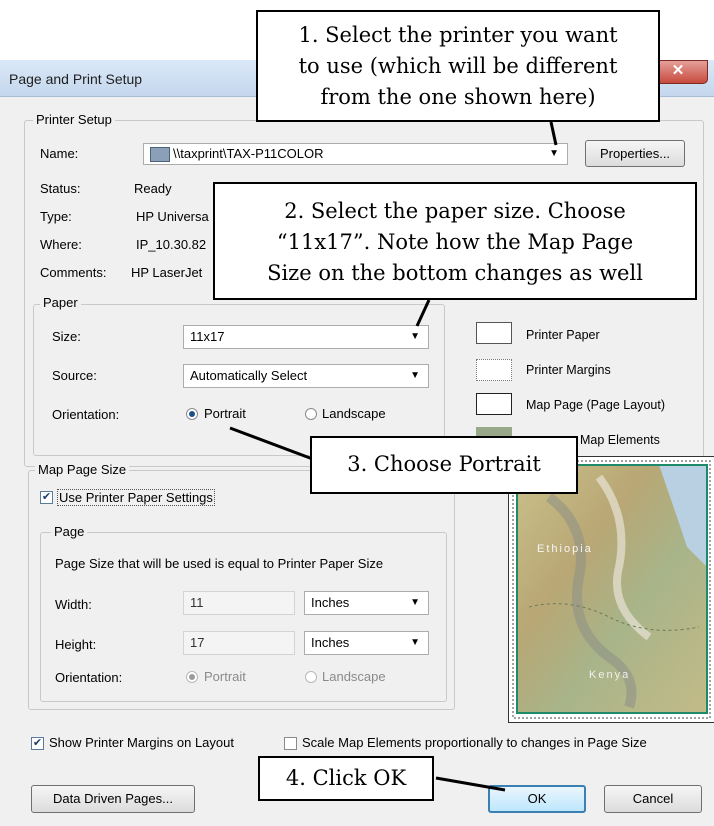 The image size is (714, 826). What do you see at coordinates (444, 465) in the screenshot?
I see `callout-step-3: 3. Choose Portrait` at bounding box center [444, 465].